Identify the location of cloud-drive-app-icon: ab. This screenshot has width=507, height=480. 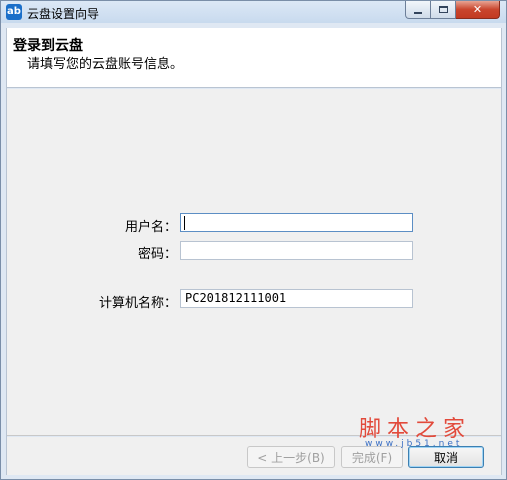
(14, 12).